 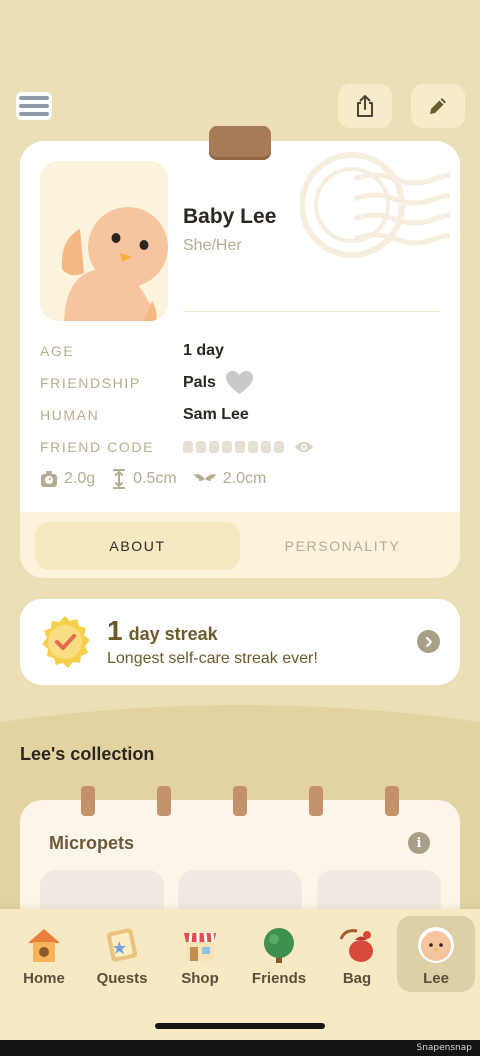 What do you see at coordinates (279, 978) in the screenshot?
I see `nav-friends-label: Friends` at bounding box center [279, 978].